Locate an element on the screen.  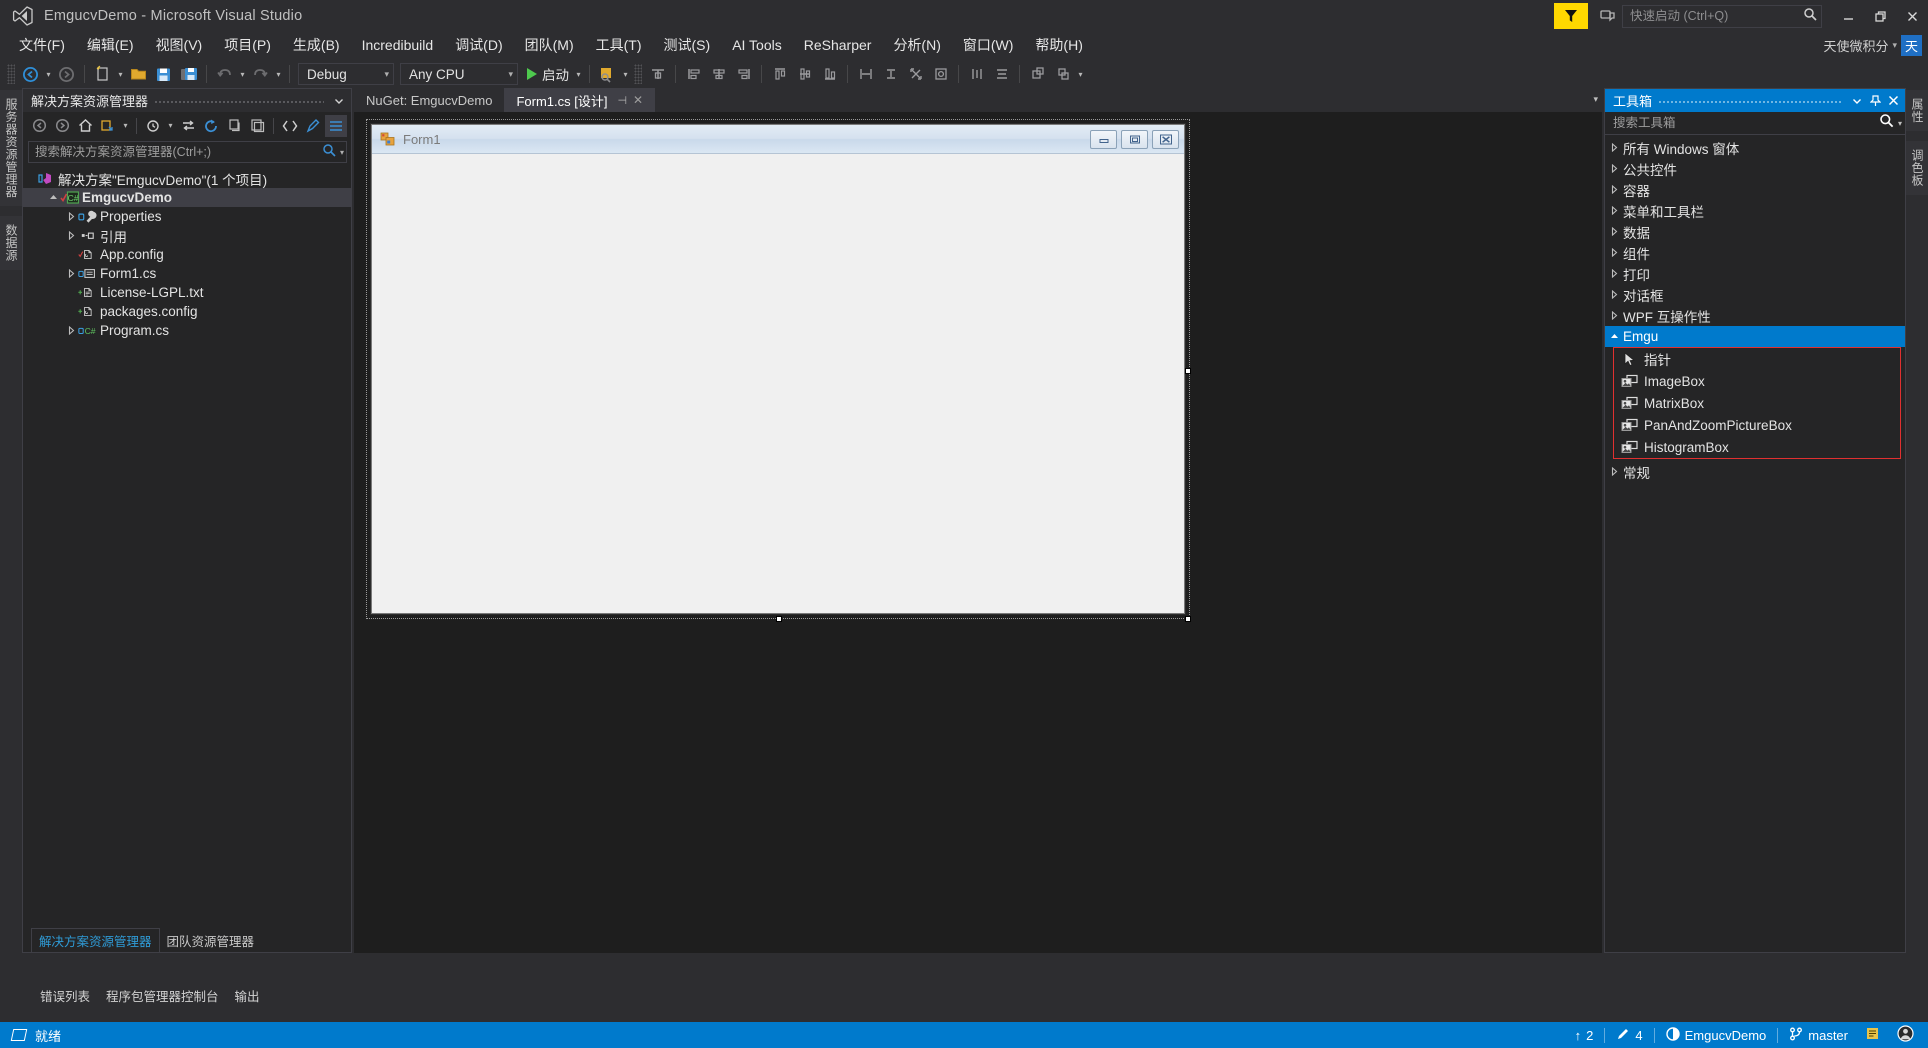
menu-edit: 编辑(E) is located at coordinates (110, 45).